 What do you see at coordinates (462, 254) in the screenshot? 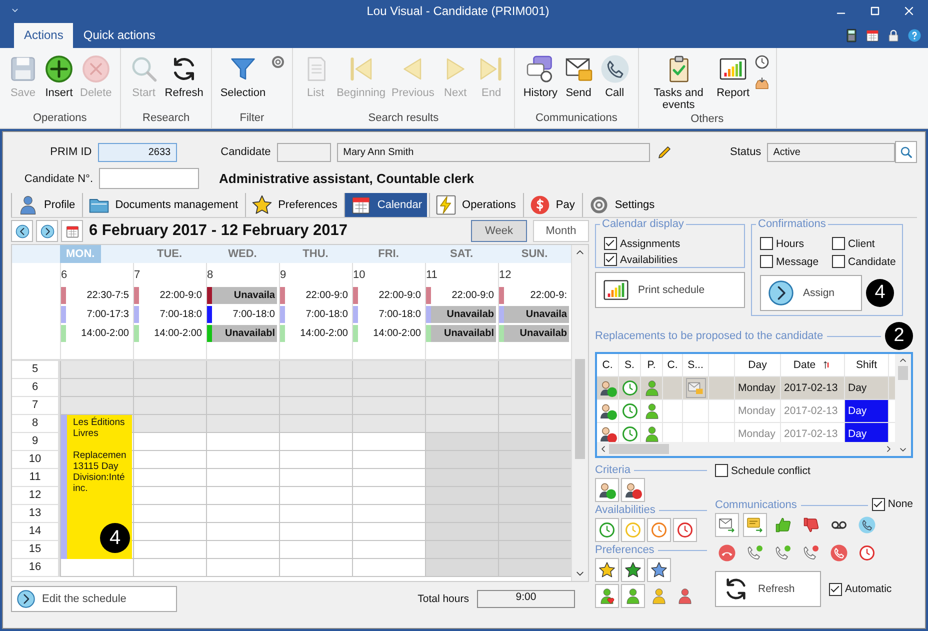
I see `weekday-label: SAT.` at bounding box center [462, 254].